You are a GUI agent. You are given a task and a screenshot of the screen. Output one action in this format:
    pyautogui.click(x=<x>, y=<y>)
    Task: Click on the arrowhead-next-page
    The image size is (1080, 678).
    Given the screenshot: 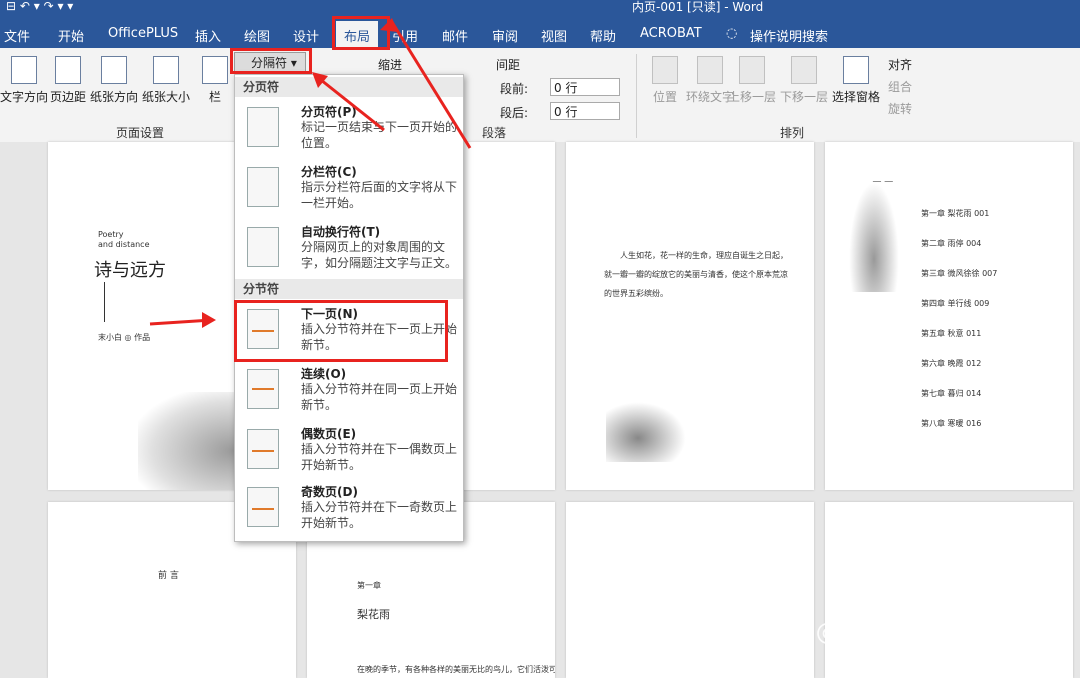 What is the action you would take?
    pyautogui.click(x=209, y=320)
    